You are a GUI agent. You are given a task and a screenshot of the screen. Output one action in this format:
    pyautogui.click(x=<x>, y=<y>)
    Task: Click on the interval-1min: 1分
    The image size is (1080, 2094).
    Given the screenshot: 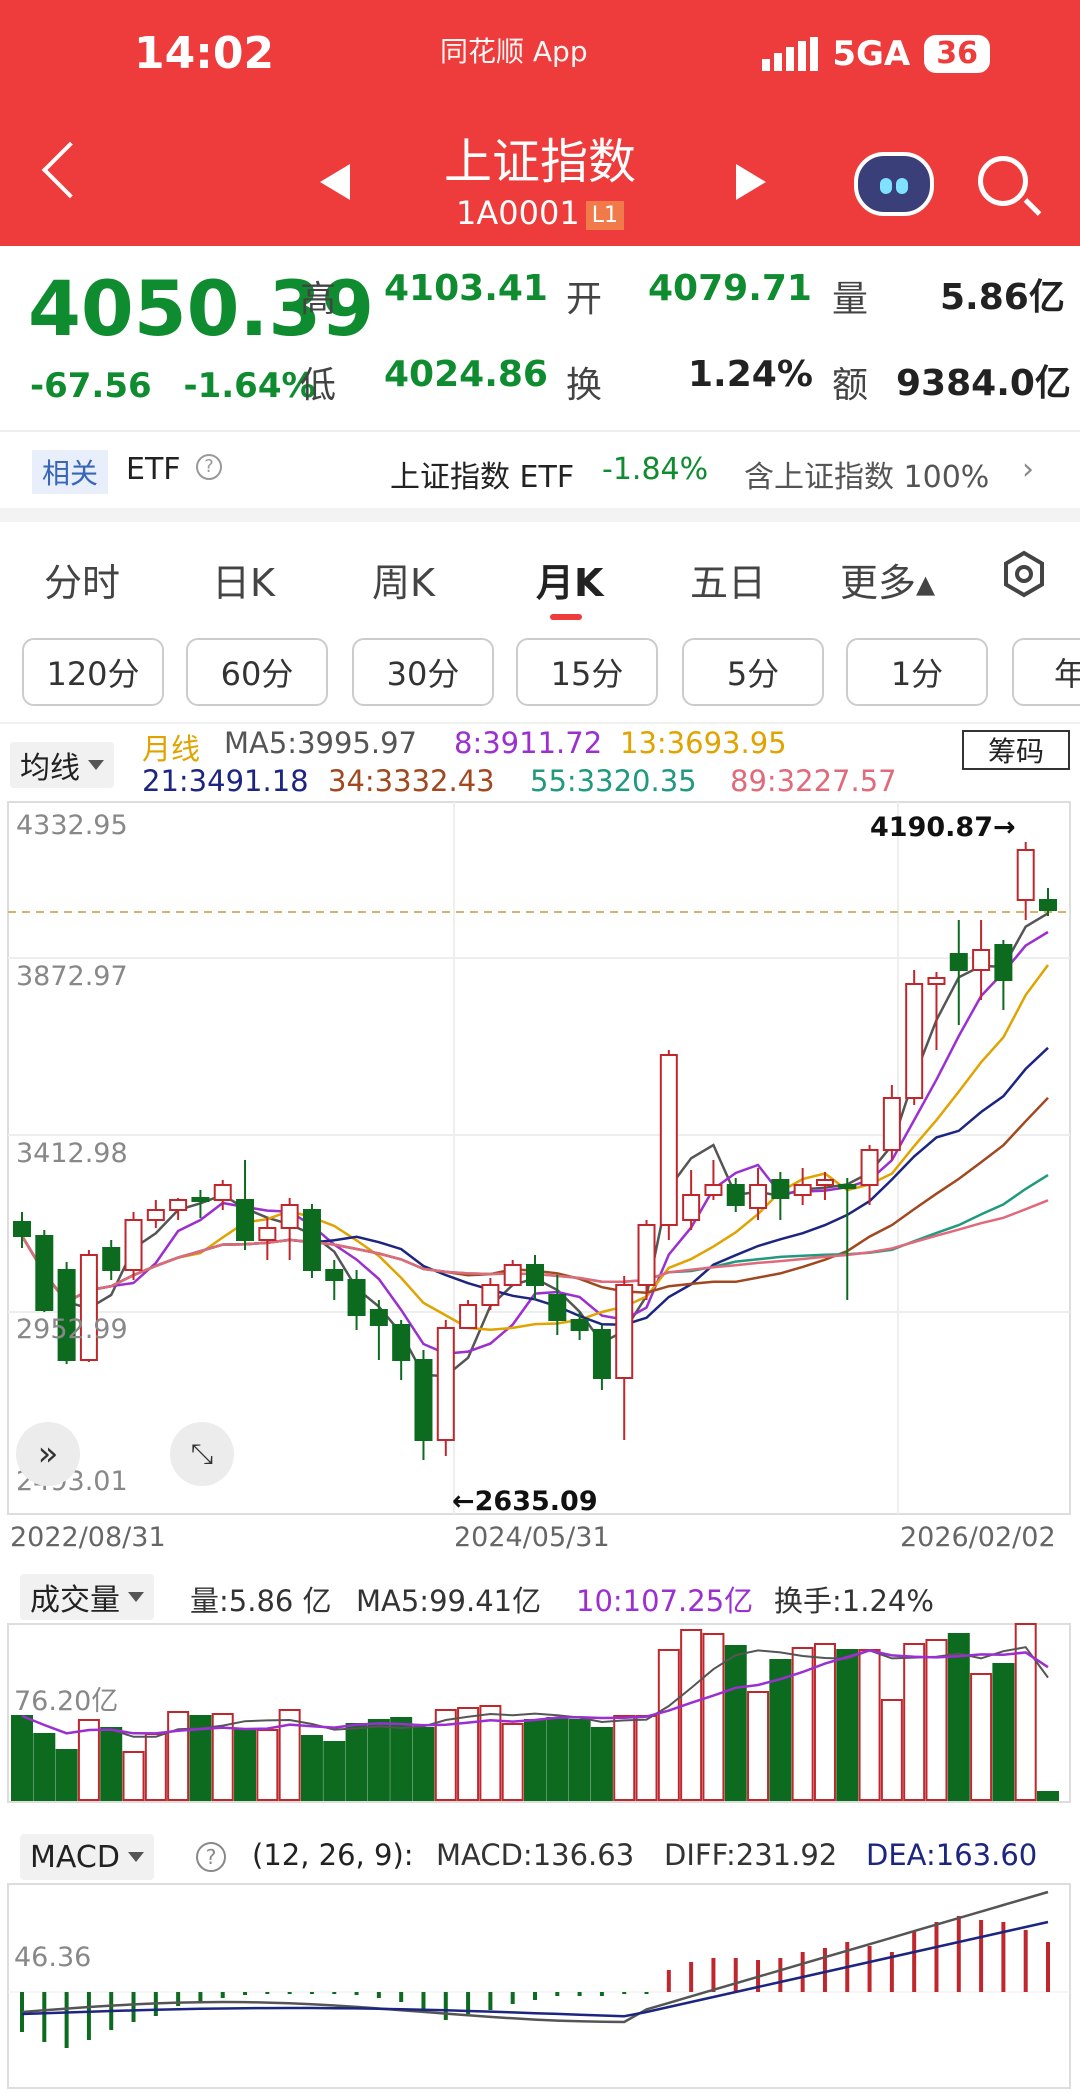 What is the action you would take?
    pyautogui.click(x=917, y=672)
    